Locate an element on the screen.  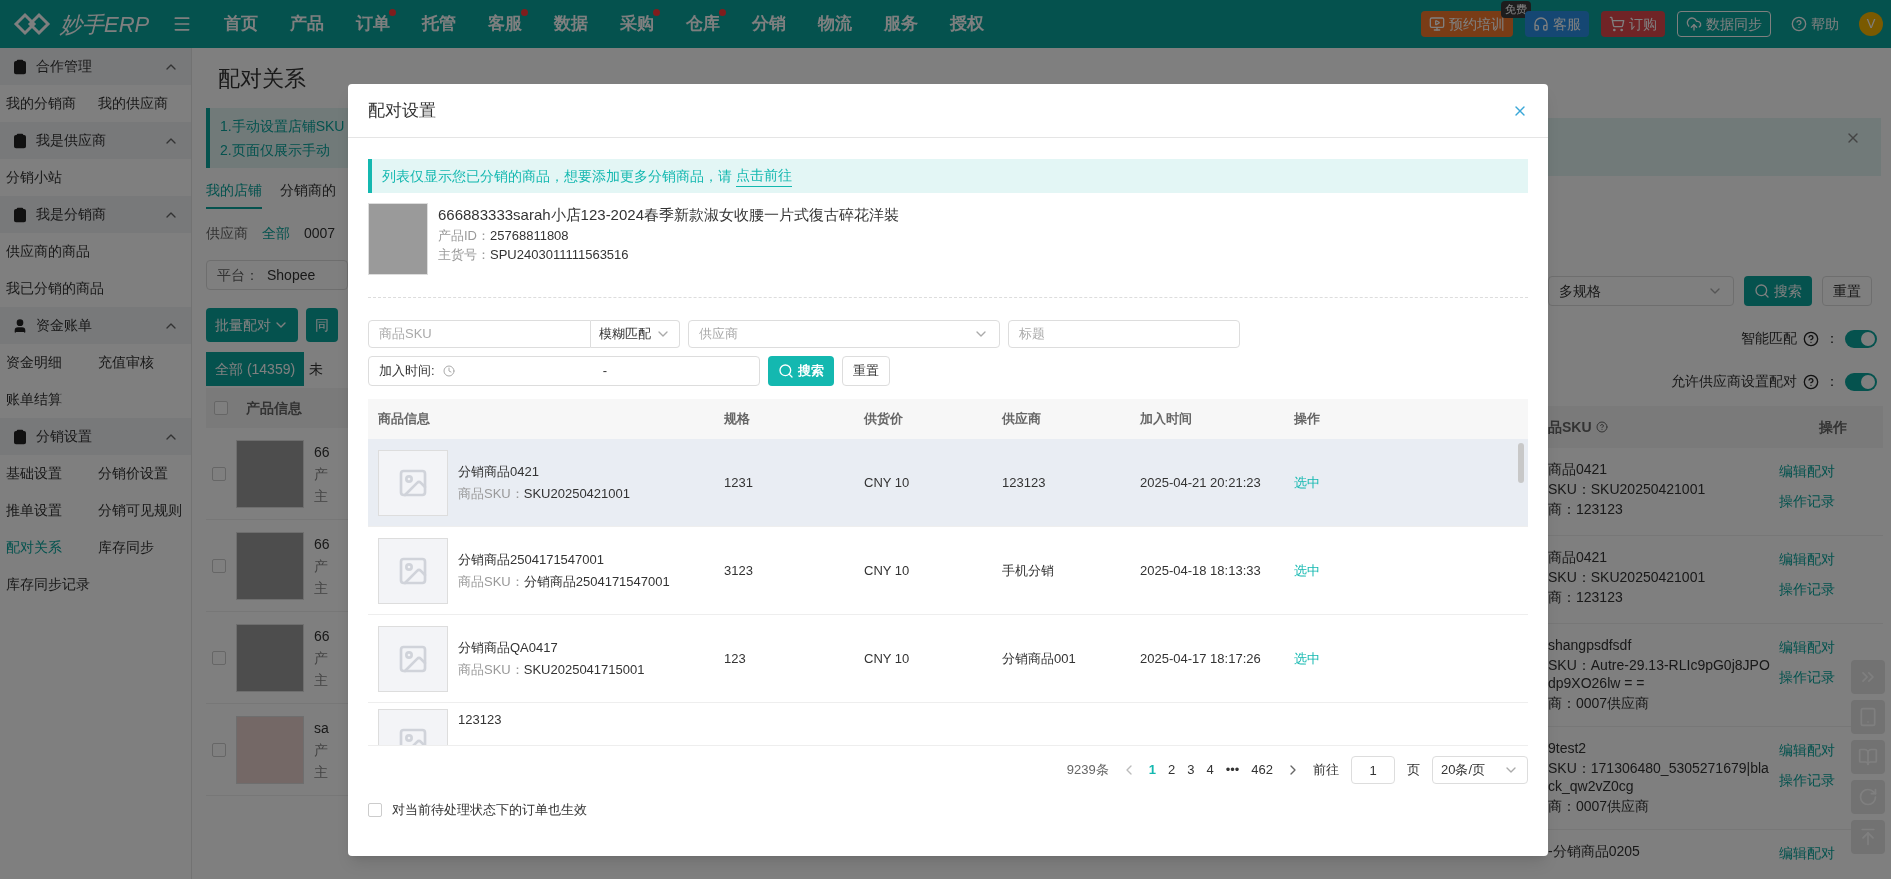
sidebar-item: 我的供应商 is located at coordinates (141, 103).